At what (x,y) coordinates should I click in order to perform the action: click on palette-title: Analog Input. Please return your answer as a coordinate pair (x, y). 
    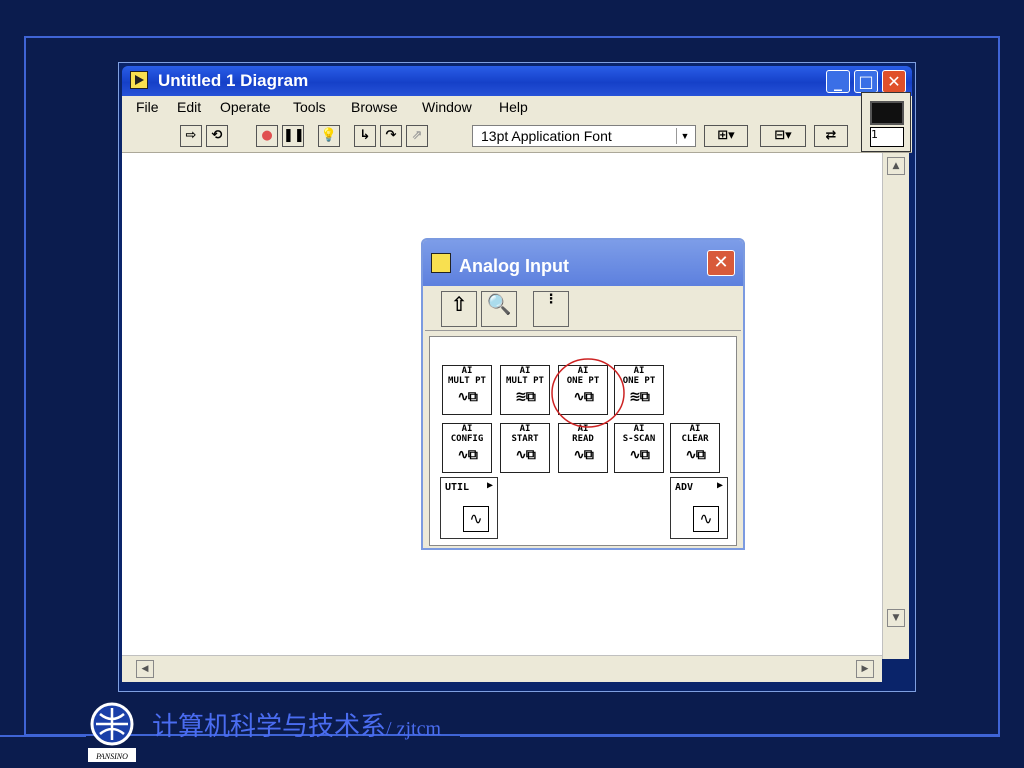
    Looking at the image, I should click on (514, 266).